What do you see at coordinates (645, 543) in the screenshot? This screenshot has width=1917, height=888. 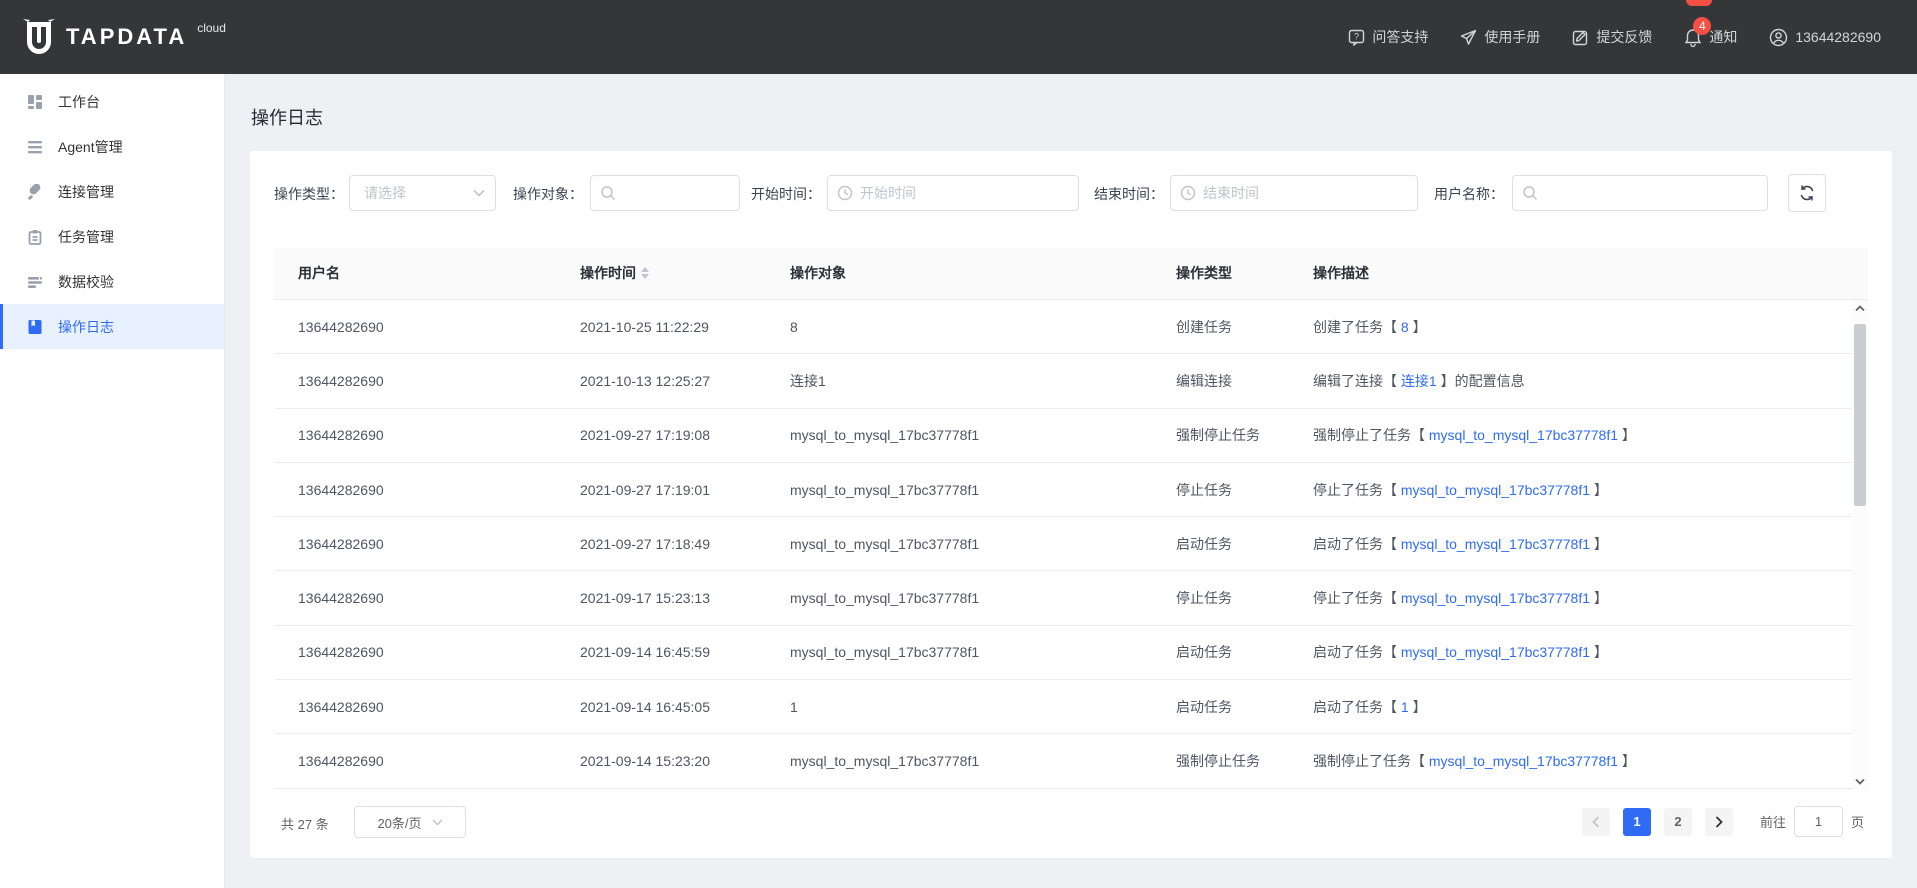 I see `cell-time: 2021-09-27 17:18:49` at bounding box center [645, 543].